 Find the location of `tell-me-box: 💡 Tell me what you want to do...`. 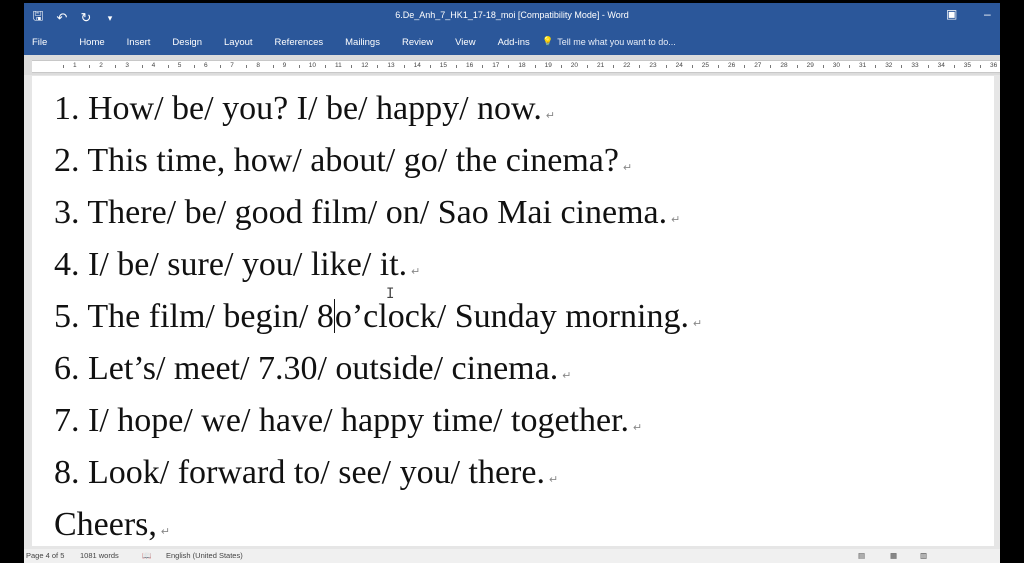

tell-me-box: 💡 Tell me what you want to do... is located at coordinates (609, 41).